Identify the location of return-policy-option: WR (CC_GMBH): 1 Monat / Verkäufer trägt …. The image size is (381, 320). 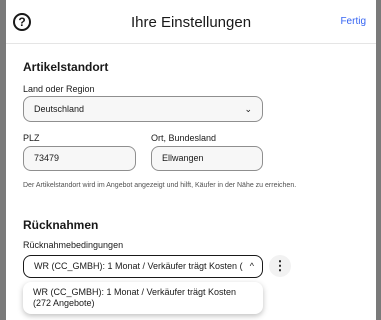
(143, 298).